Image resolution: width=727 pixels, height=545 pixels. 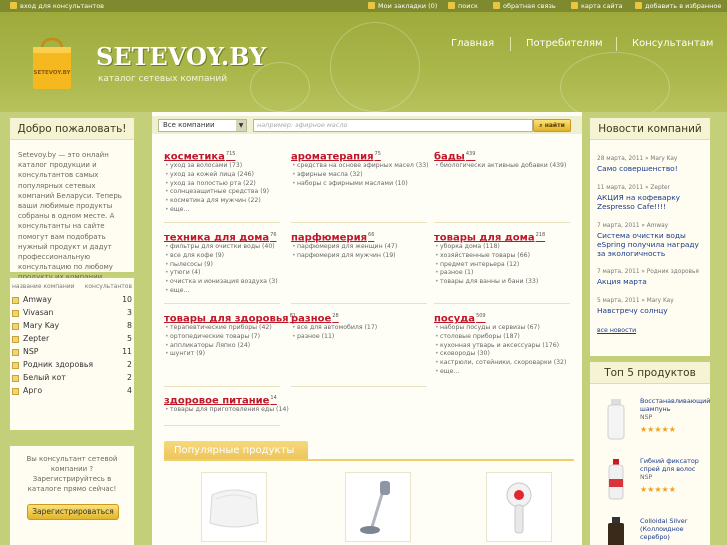 I want to click on company-item: Mary Kay 8, so click(x=72, y=327).